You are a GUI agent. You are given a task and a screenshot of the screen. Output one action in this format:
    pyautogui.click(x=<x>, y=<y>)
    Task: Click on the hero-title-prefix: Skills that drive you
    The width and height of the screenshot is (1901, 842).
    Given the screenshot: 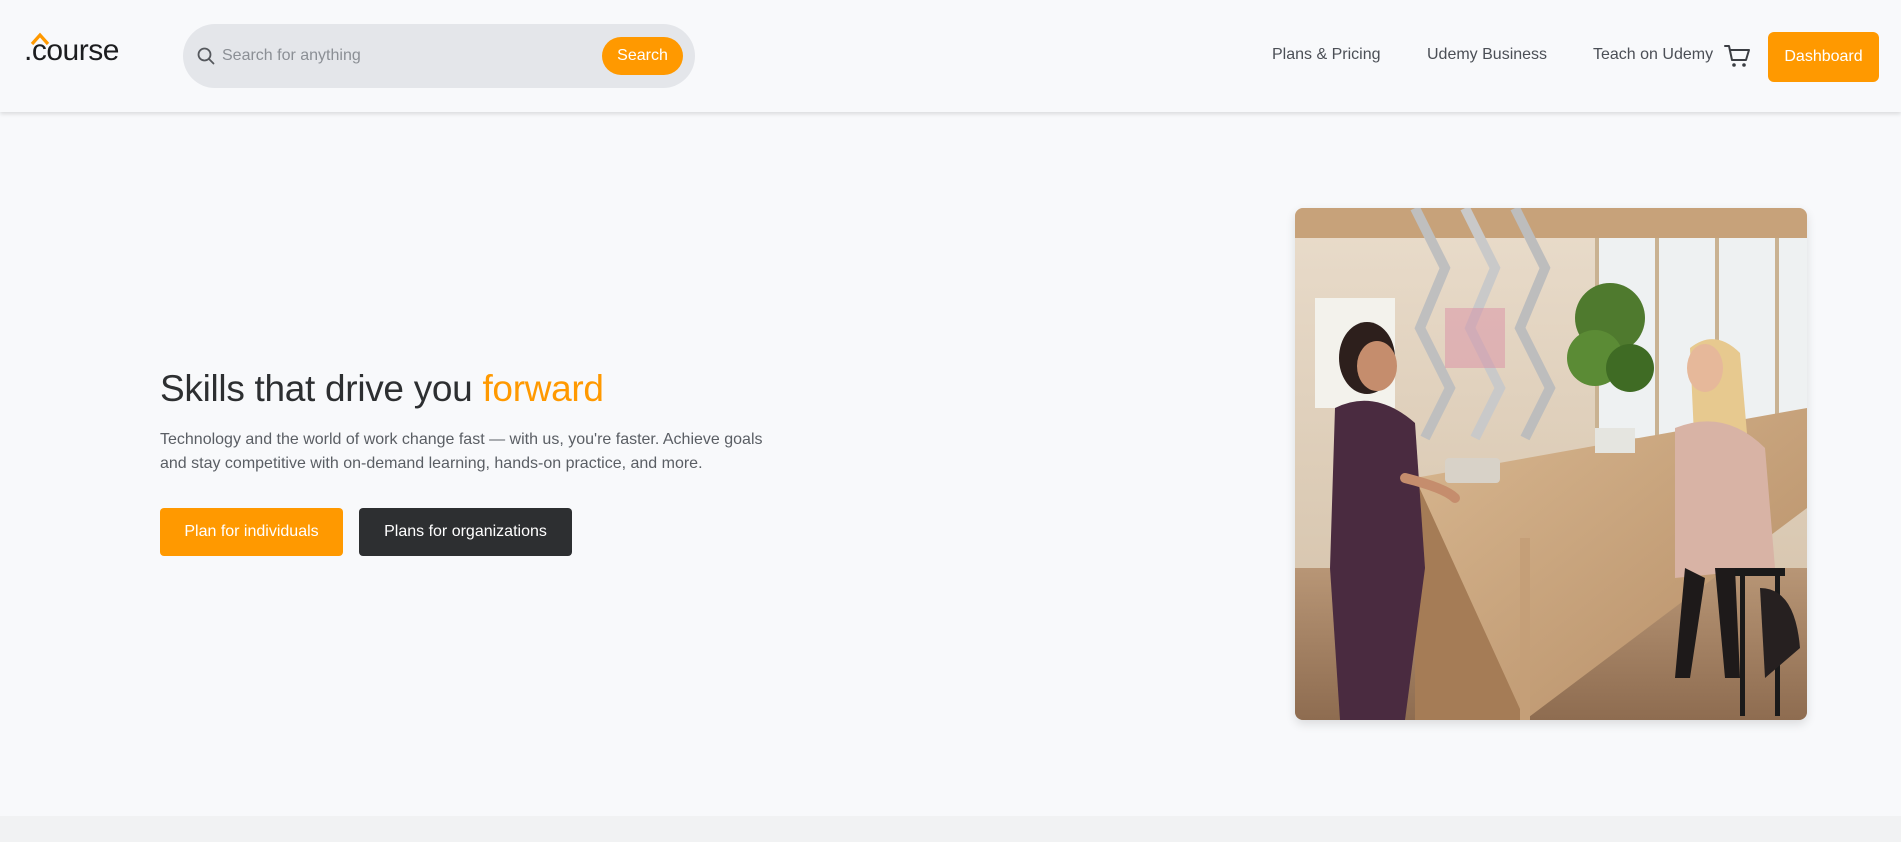 What is the action you would take?
    pyautogui.click(x=321, y=388)
    